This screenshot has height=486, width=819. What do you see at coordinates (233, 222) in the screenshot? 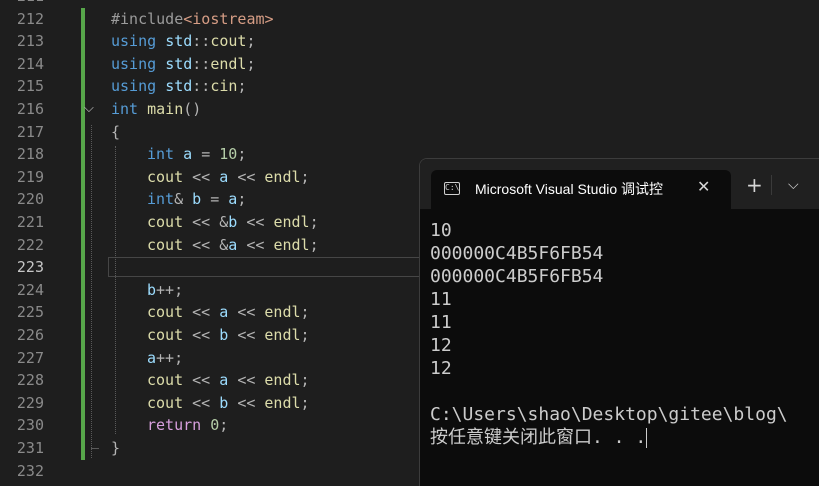
I see `code-text: cout << &b << endl;` at bounding box center [233, 222].